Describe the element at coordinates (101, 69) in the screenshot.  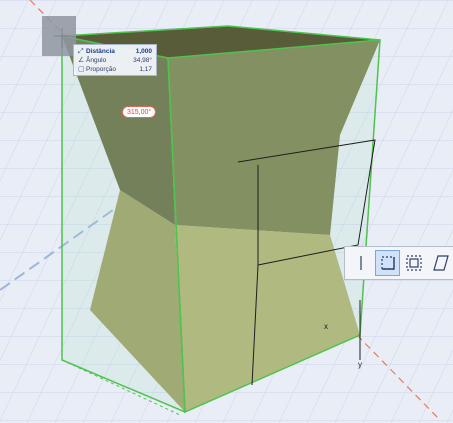
I see `tracker-label: Proporção` at that location.